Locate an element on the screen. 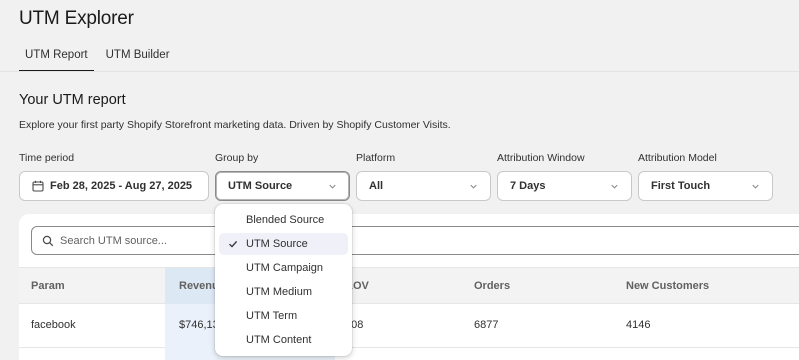 Image resolution: width=799 pixels, height=360 pixels. column-header-orders: Orders is located at coordinates (492, 286).